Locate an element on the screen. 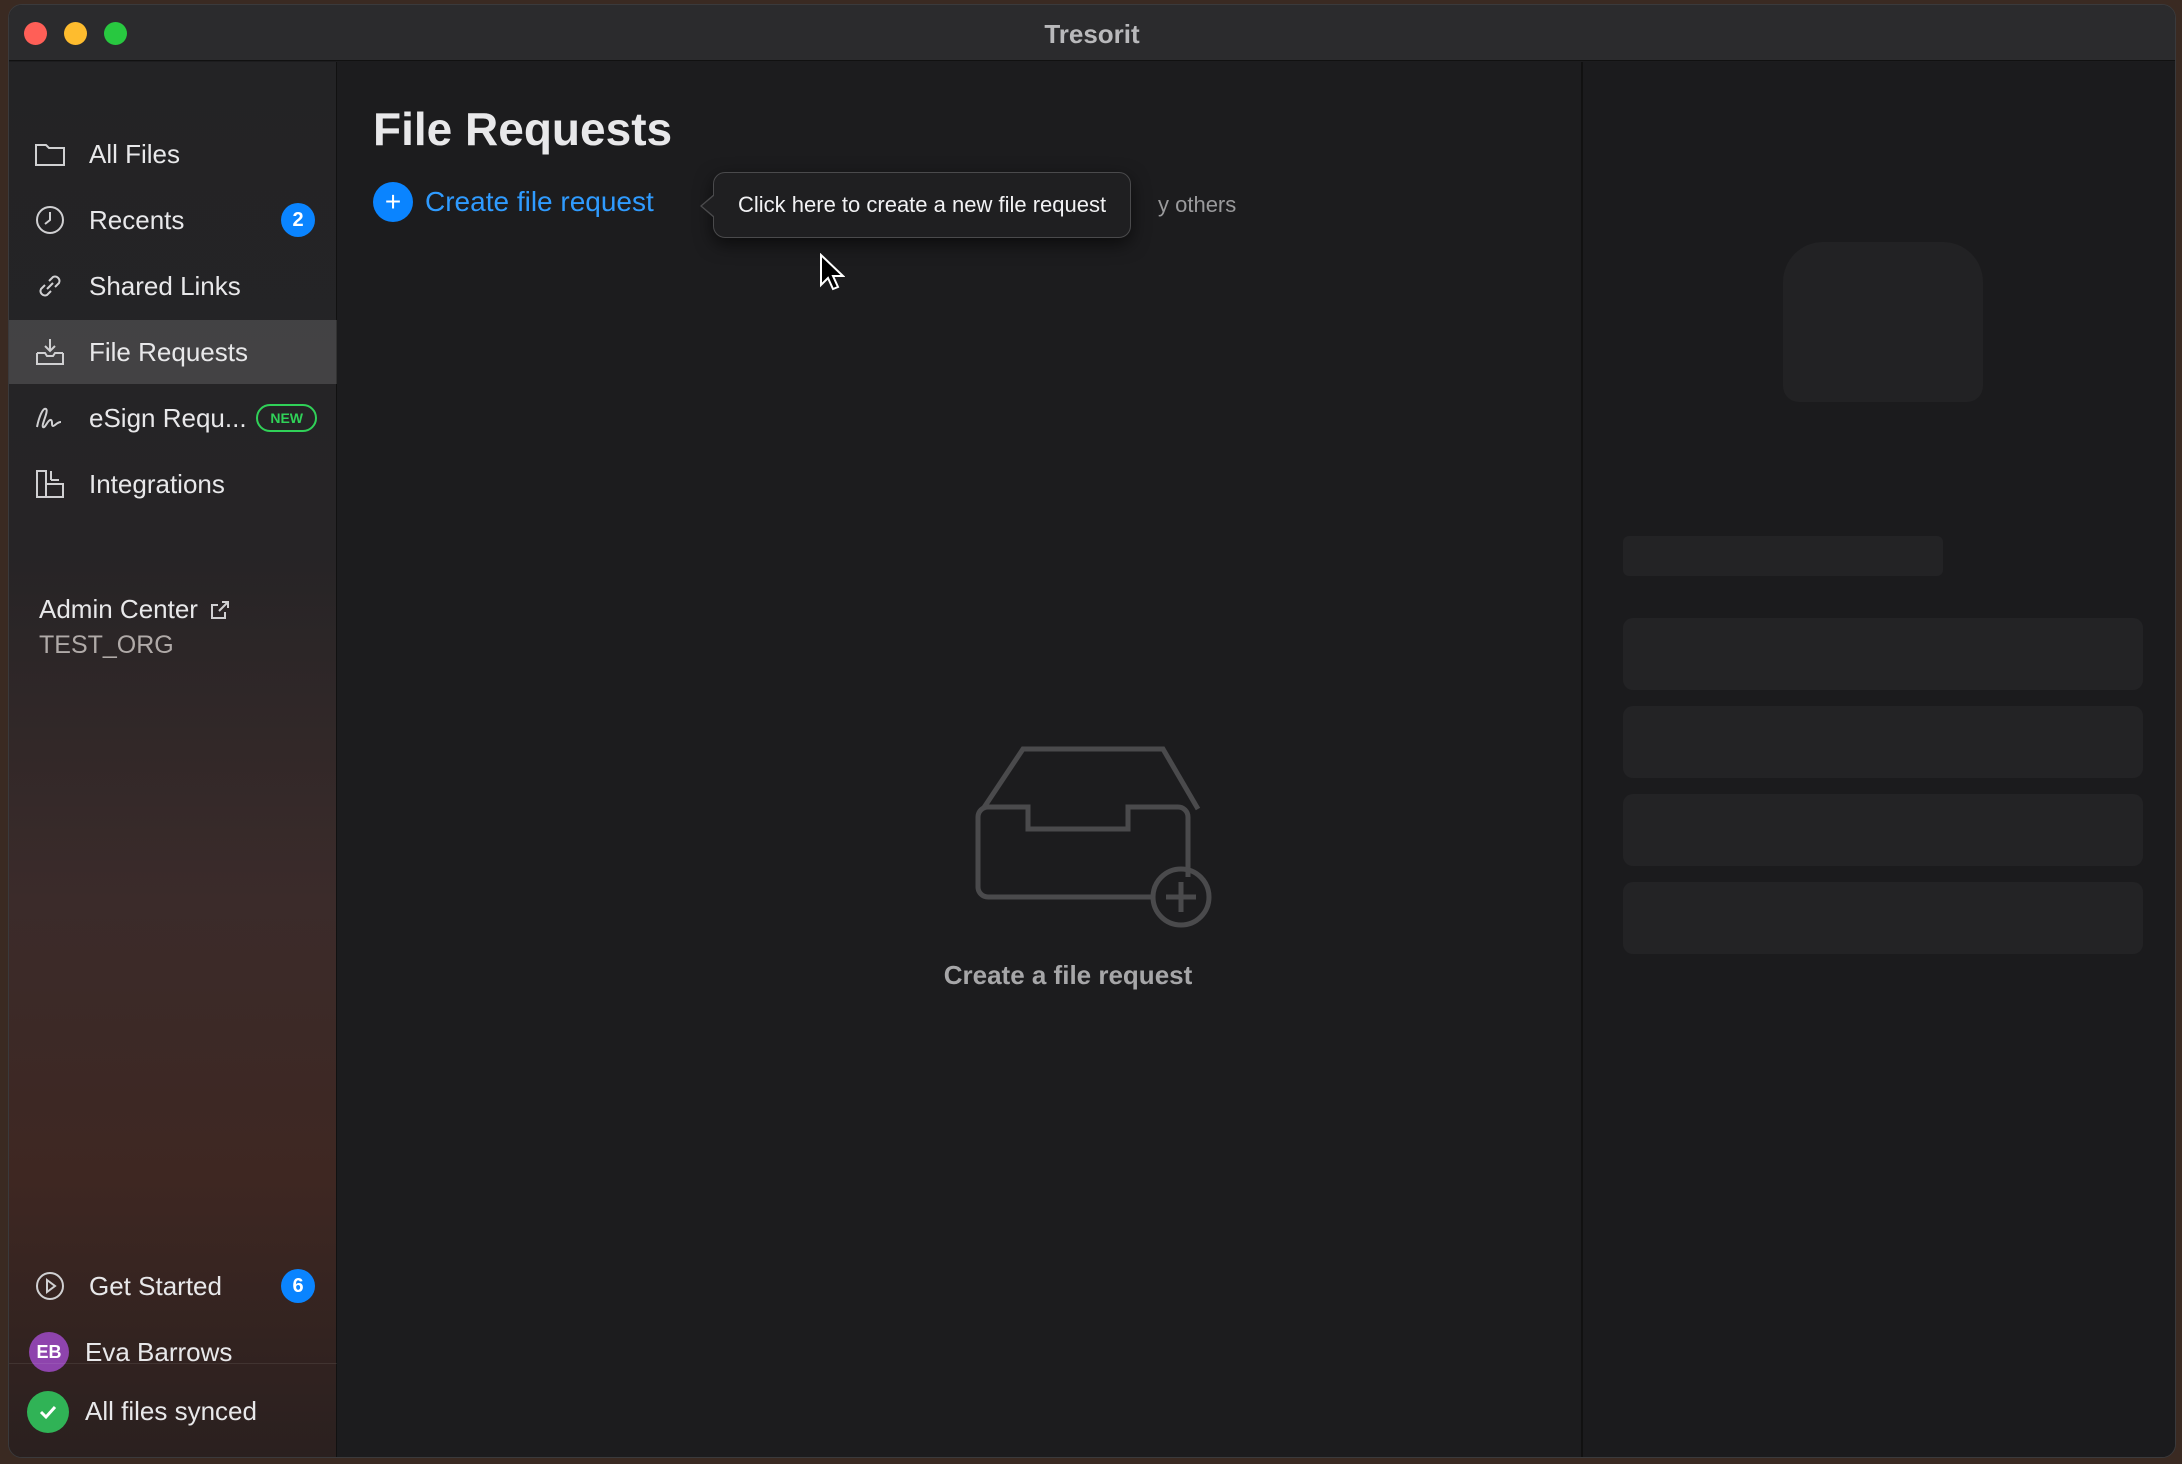  admin-center-label: Admin Center is located at coordinates (118, 609).